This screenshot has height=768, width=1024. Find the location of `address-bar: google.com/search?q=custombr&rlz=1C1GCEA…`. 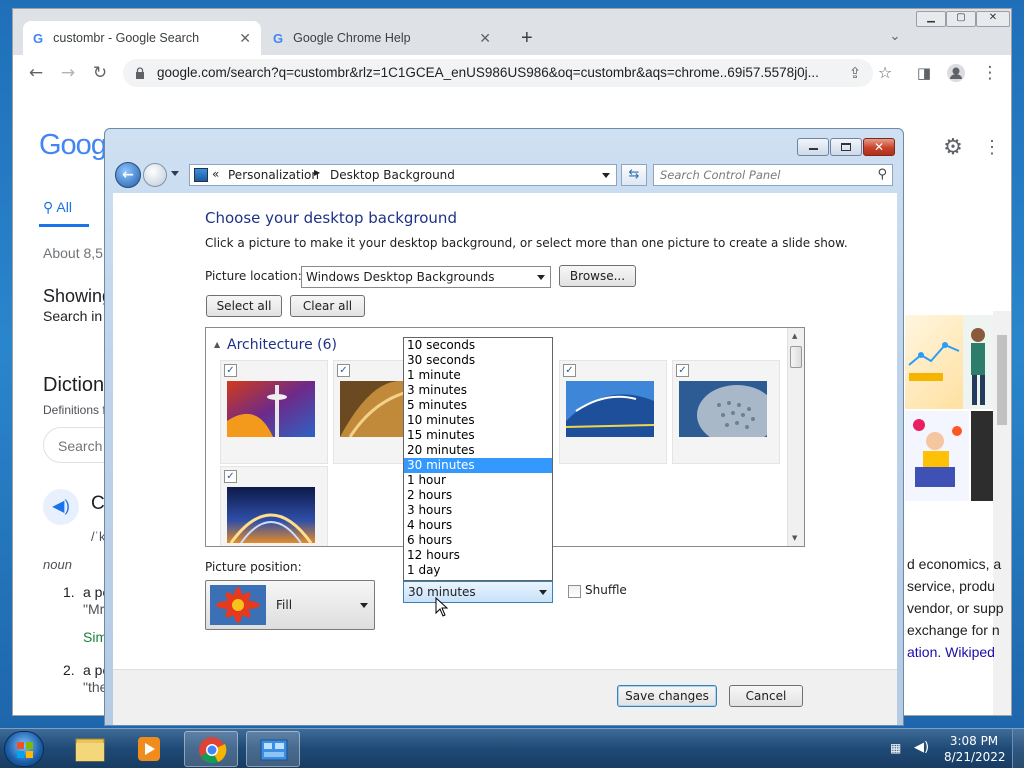

address-bar: google.com/search?q=custombr&rlz=1C1GCEA… is located at coordinates (498, 73).